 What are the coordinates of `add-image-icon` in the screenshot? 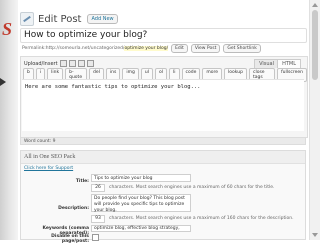 It's located at (63, 63).